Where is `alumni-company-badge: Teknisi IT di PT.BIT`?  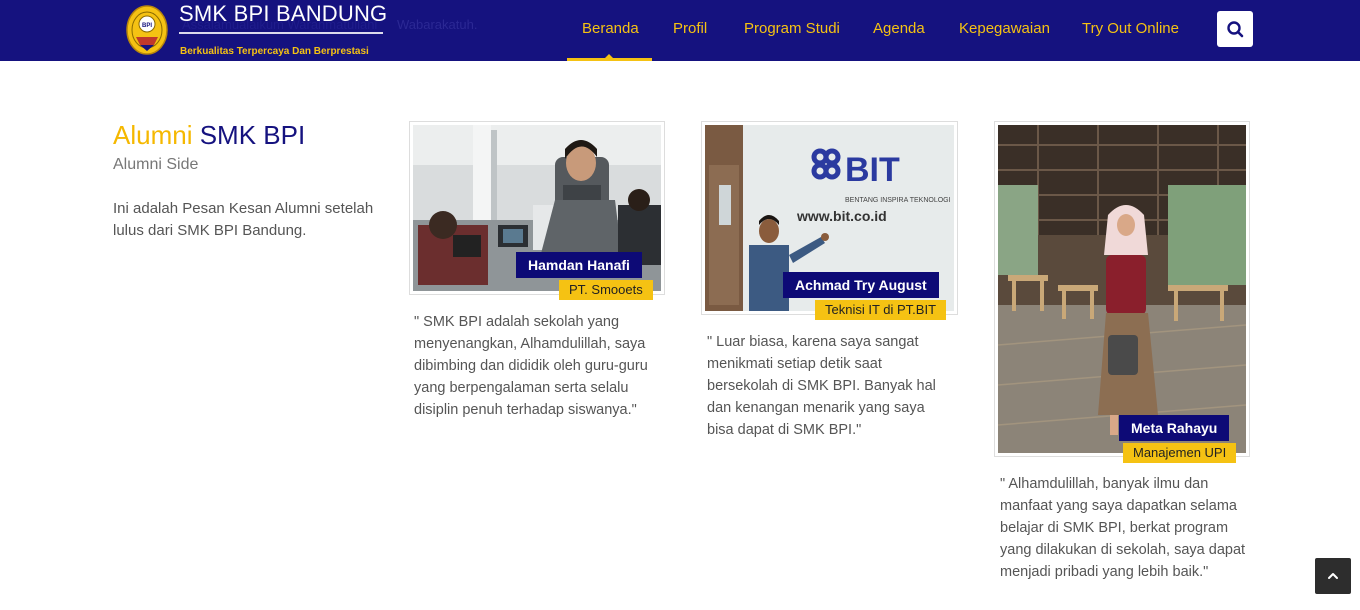
alumni-company-badge: Teknisi IT di PT.BIT is located at coordinates (881, 310).